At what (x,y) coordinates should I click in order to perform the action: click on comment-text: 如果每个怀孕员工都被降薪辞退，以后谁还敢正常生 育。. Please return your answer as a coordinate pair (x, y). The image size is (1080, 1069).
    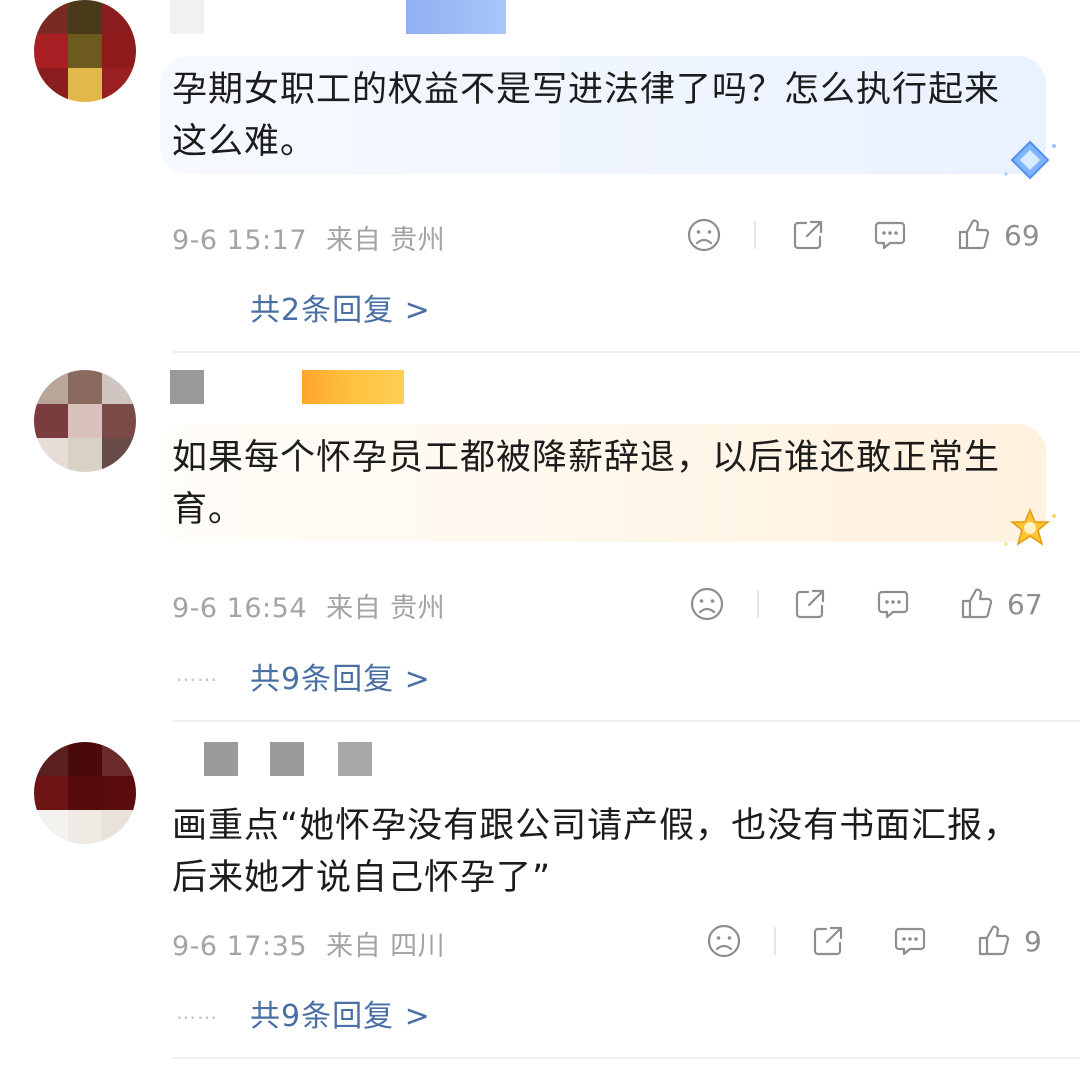
    Looking at the image, I should click on (586, 484).